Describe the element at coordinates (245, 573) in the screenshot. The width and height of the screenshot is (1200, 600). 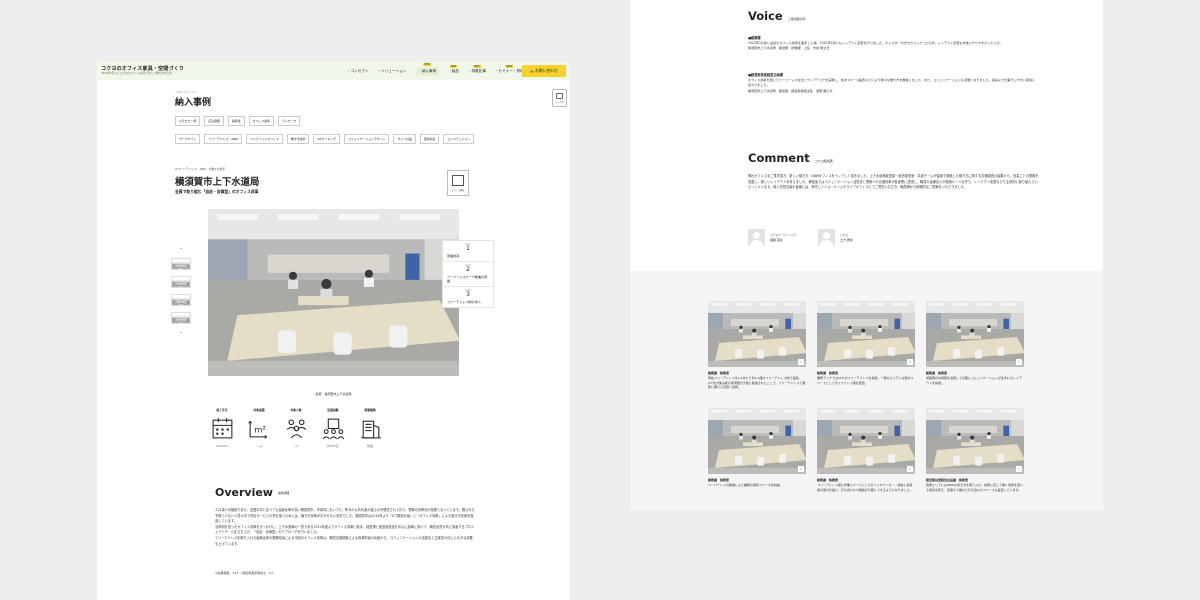
I see `overview-note: ※従業員数：19人 / 経営部長室等含む：6人` at that location.